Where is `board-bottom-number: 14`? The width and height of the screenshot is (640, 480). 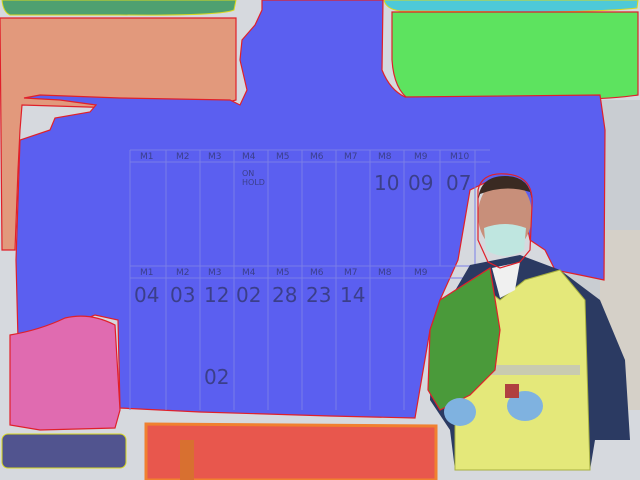 board-bottom-number: 14 is located at coordinates (352, 295).